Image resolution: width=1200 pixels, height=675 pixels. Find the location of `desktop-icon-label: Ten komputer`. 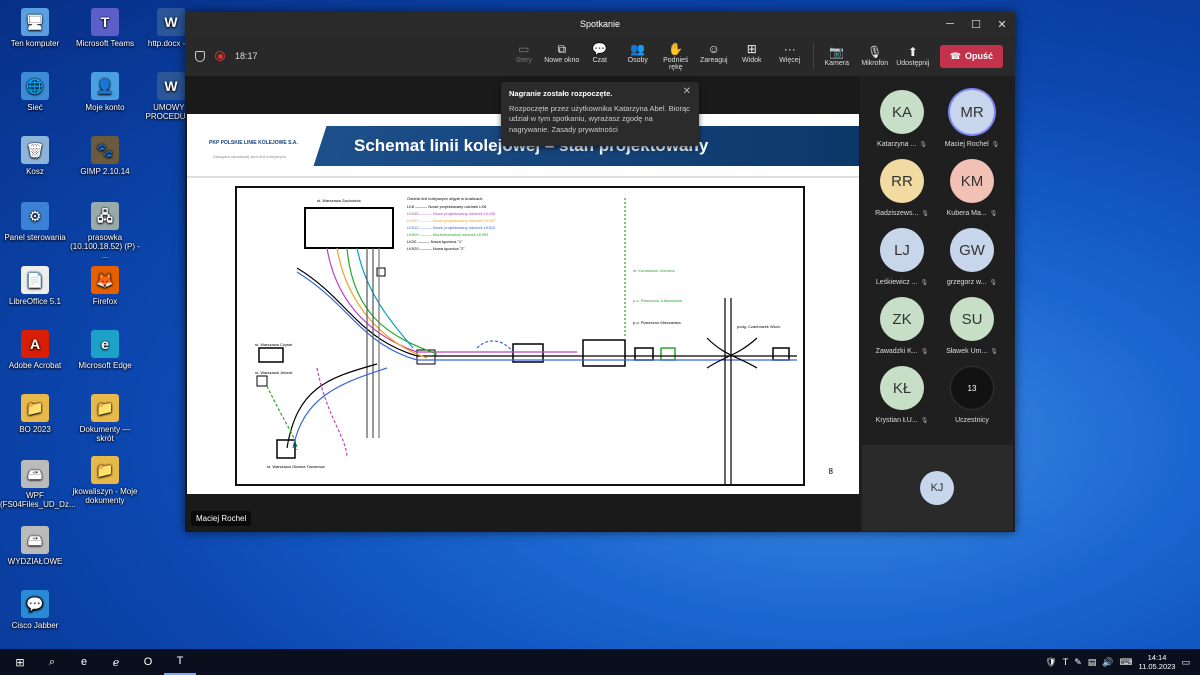

desktop-icon-label: Ten komputer is located at coordinates (35, 43).